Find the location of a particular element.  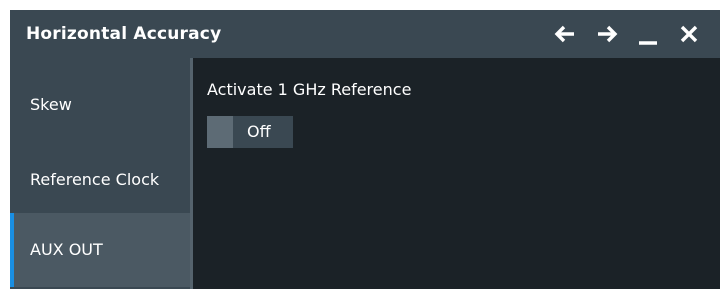

sidebar-item-skew: Skew is located at coordinates (100, 105).